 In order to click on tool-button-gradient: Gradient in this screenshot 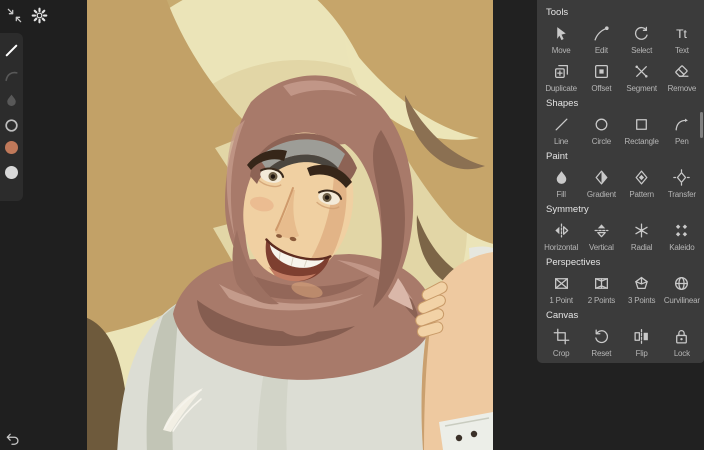, I will do `click(601, 183)`.